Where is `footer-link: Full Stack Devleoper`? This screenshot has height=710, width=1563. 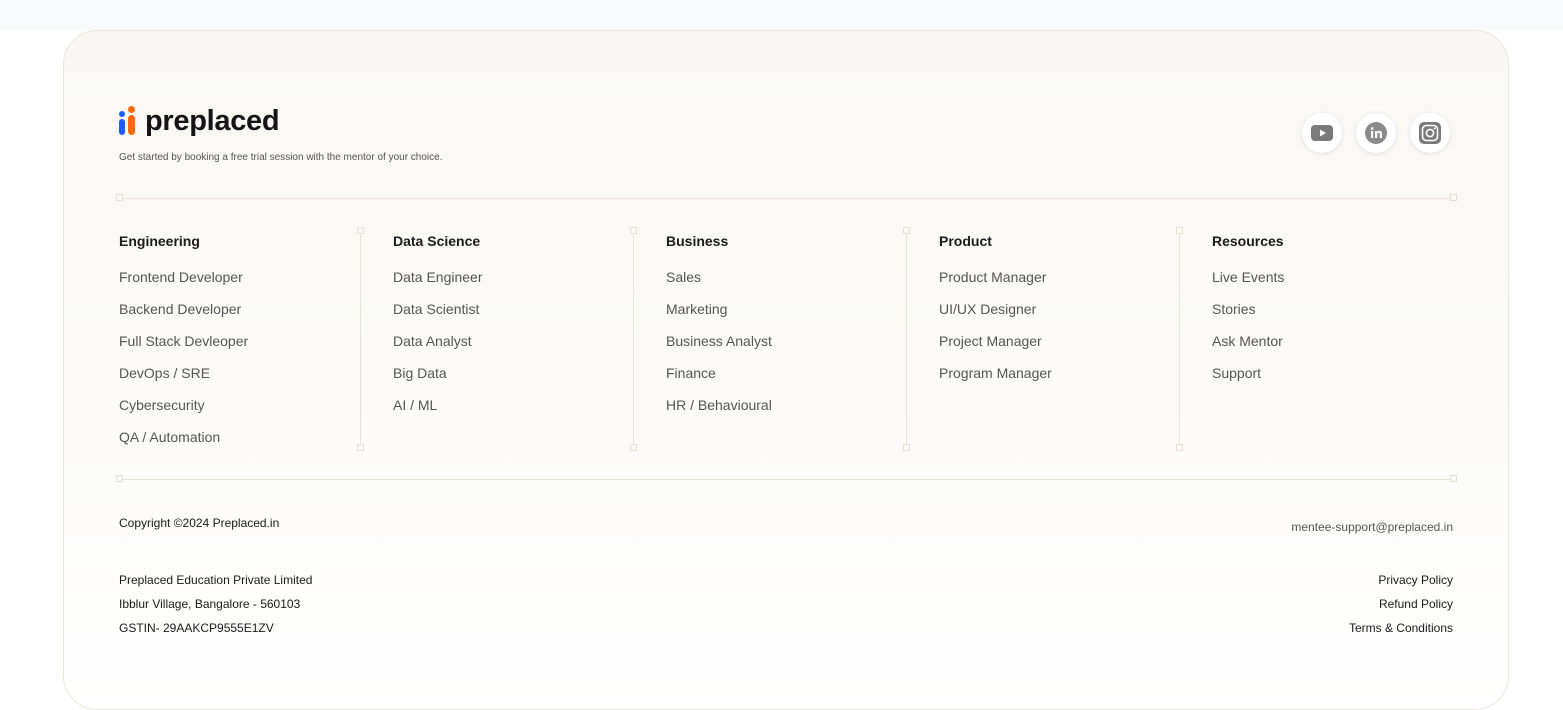 footer-link: Full Stack Devleoper is located at coordinates (183, 341).